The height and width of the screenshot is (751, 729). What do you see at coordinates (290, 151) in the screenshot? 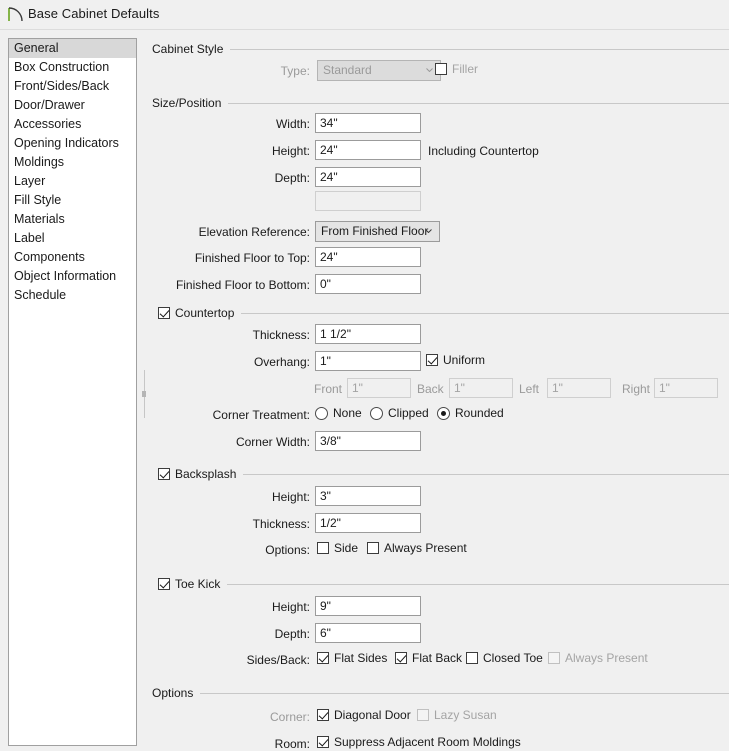
I see `label-height: Height:` at bounding box center [290, 151].